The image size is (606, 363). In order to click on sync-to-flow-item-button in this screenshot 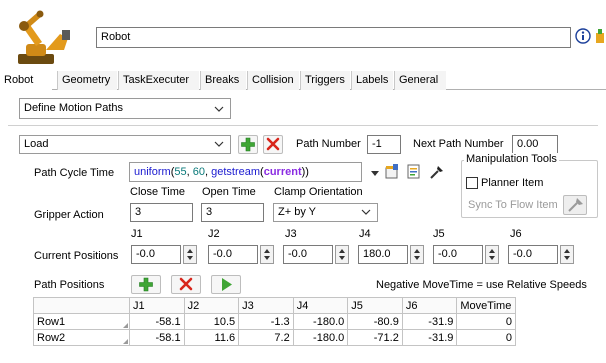, I will do `click(575, 205)`.